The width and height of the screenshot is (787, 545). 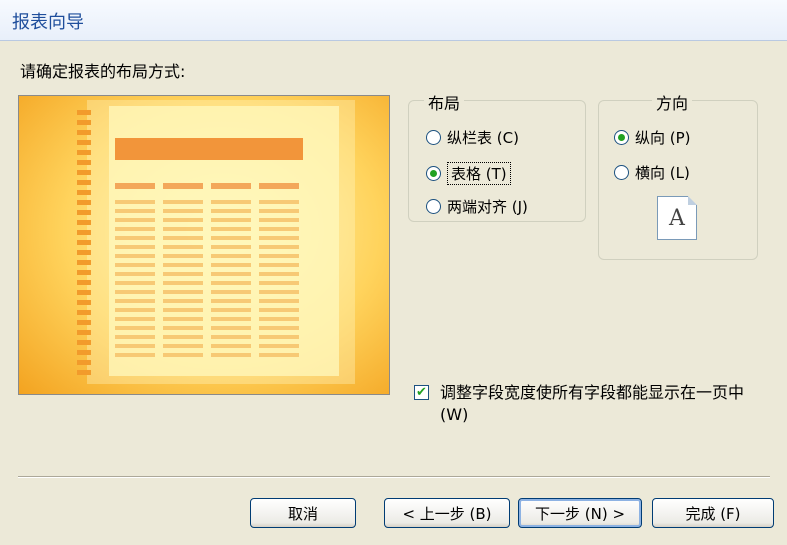 I want to click on portrait-page-icon: A, so click(x=677, y=218).